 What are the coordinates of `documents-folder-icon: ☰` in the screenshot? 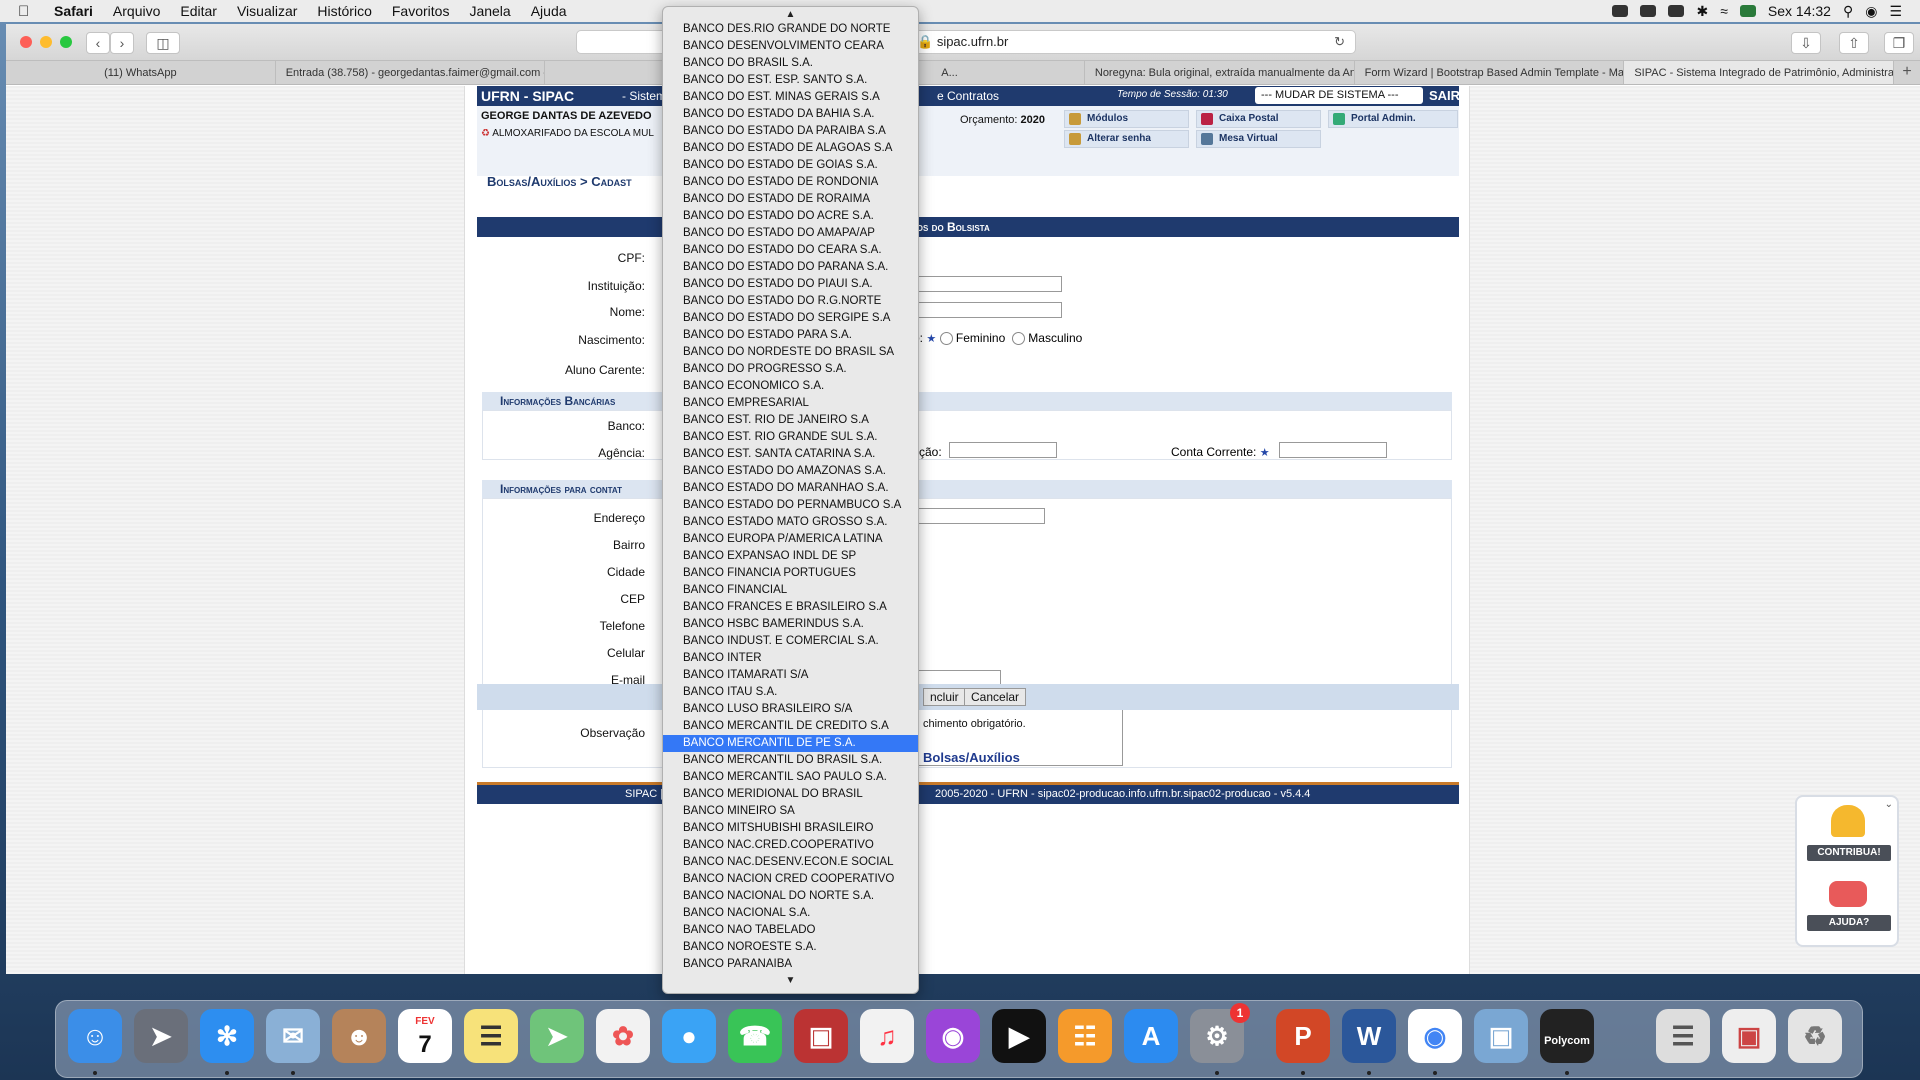 It's located at (1683, 1036).